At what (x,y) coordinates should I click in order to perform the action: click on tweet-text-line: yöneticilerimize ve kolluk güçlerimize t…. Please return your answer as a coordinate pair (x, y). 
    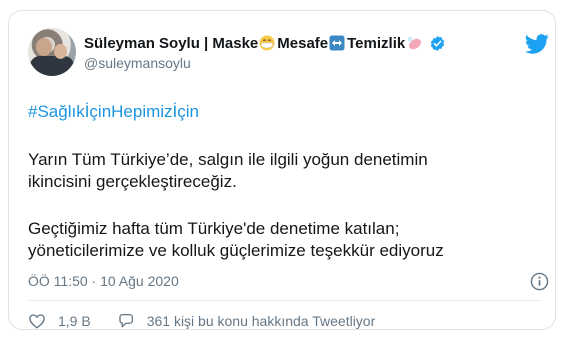
    Looking at the image, I should click on (236, 250).